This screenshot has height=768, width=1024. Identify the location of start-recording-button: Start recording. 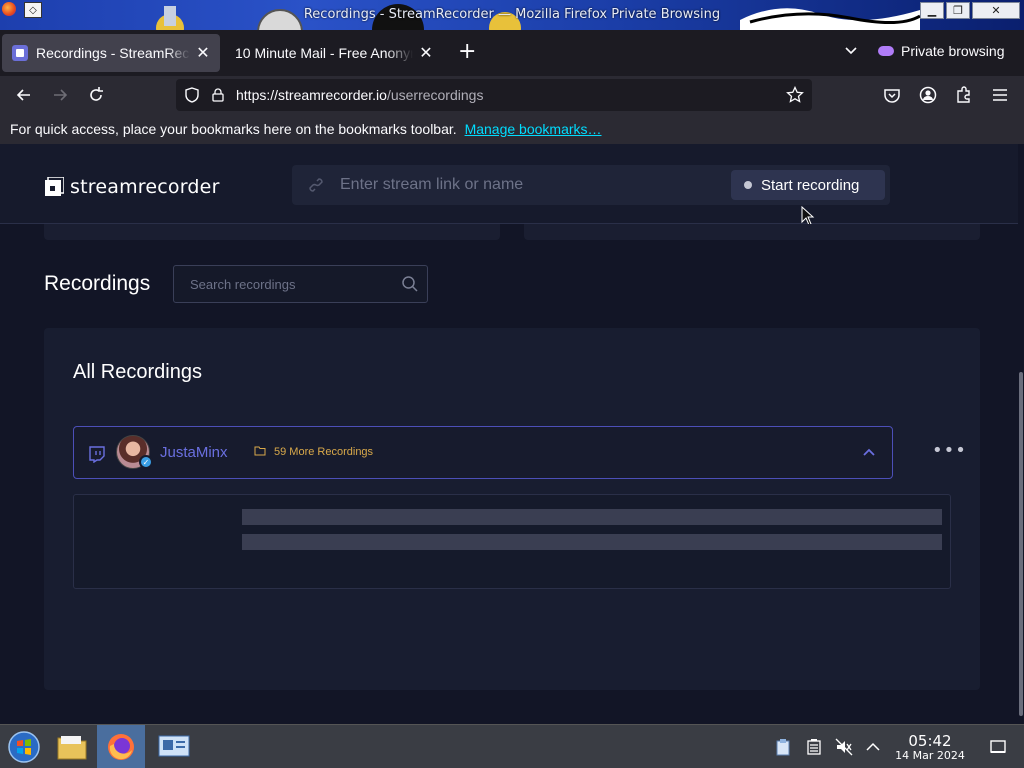
(808, 185).